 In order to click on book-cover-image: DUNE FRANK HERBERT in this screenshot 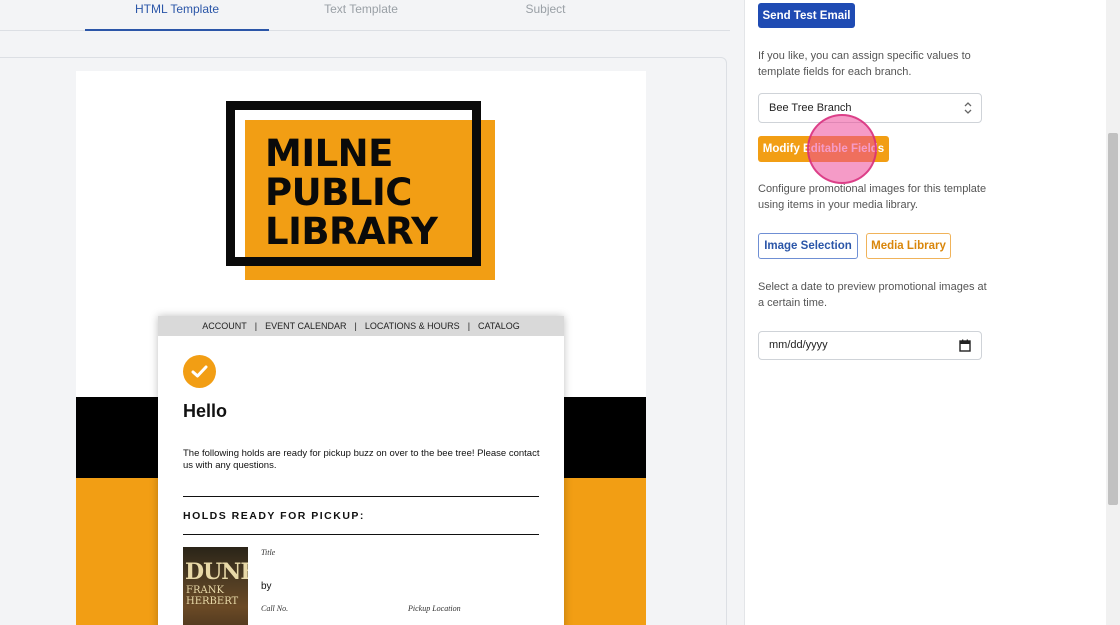, I will do `click(215, 586)`.